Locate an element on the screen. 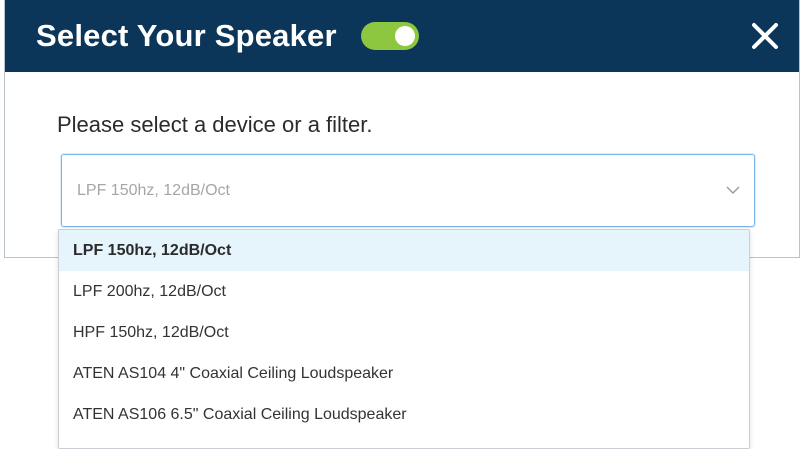 The height and width of the screenshot is (449, 800). close-icon is located at coordinates (765, 36).